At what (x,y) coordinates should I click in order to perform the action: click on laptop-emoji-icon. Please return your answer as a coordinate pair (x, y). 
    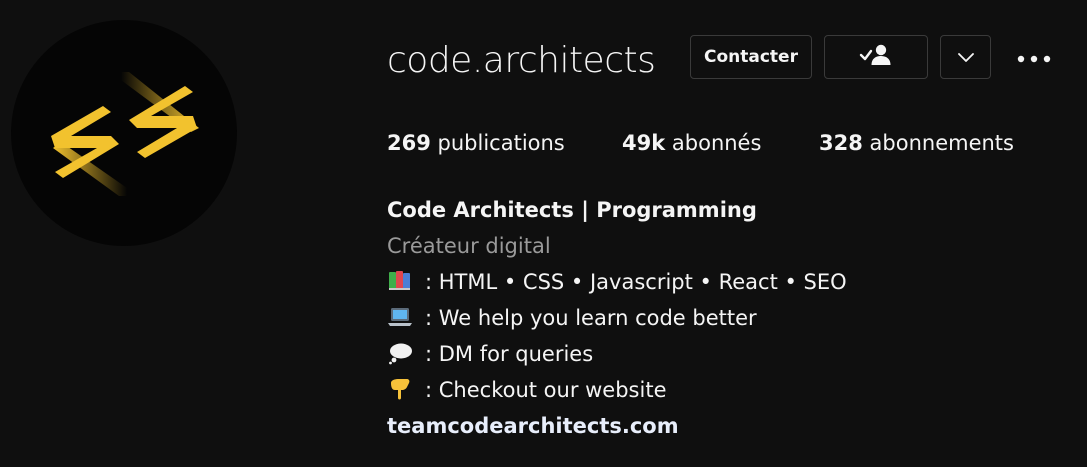
    Looking at the image, I should click on (400, 317).